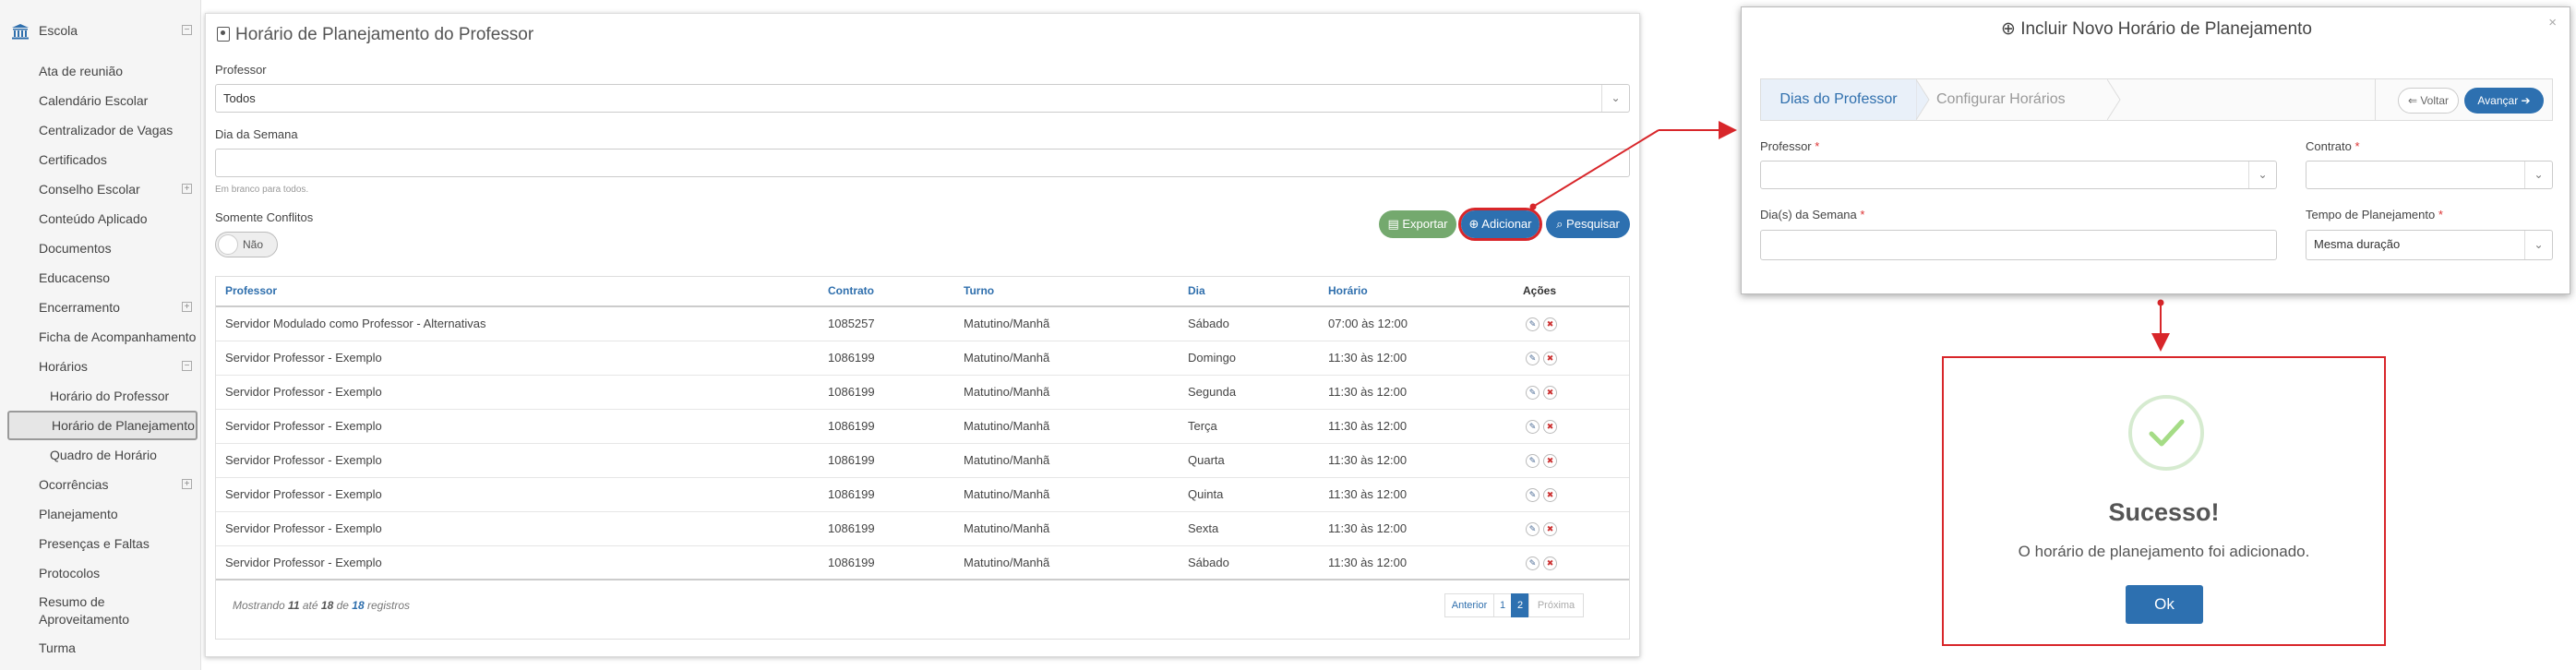  What do you see at coordinates (1809, 214) in the screenshot?
I see `label-text: Dia(s) da Semana` at bounding box center [1809, 214].